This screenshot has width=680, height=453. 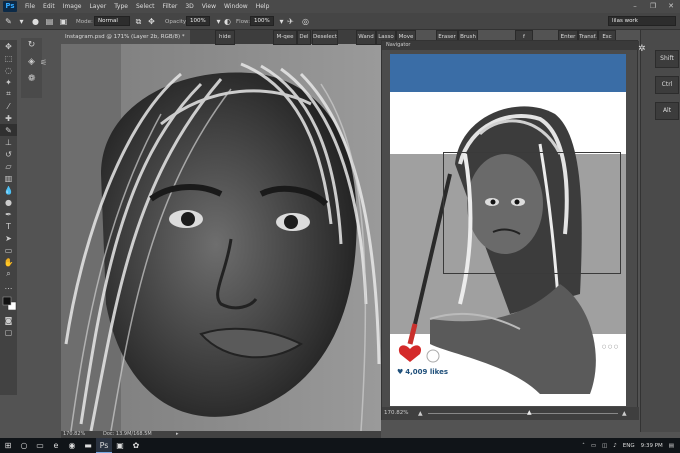 I want to click on volume-icon: ♪, so click(x=615, y=446).